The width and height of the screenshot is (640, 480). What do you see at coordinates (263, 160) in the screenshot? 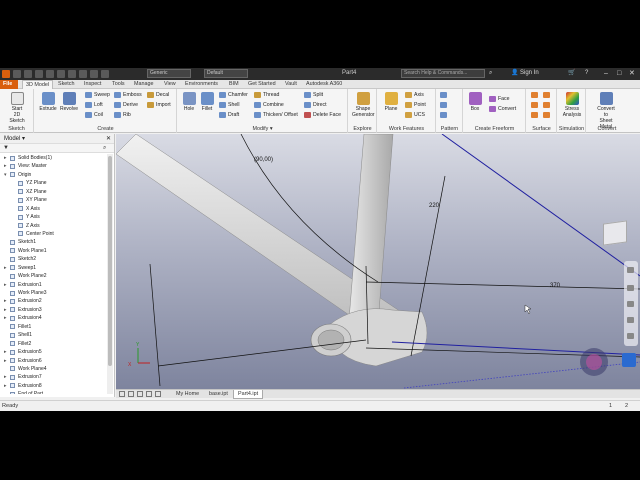
I see `dimension-angle-label: (90,00)` at bounding box center [263, 160].